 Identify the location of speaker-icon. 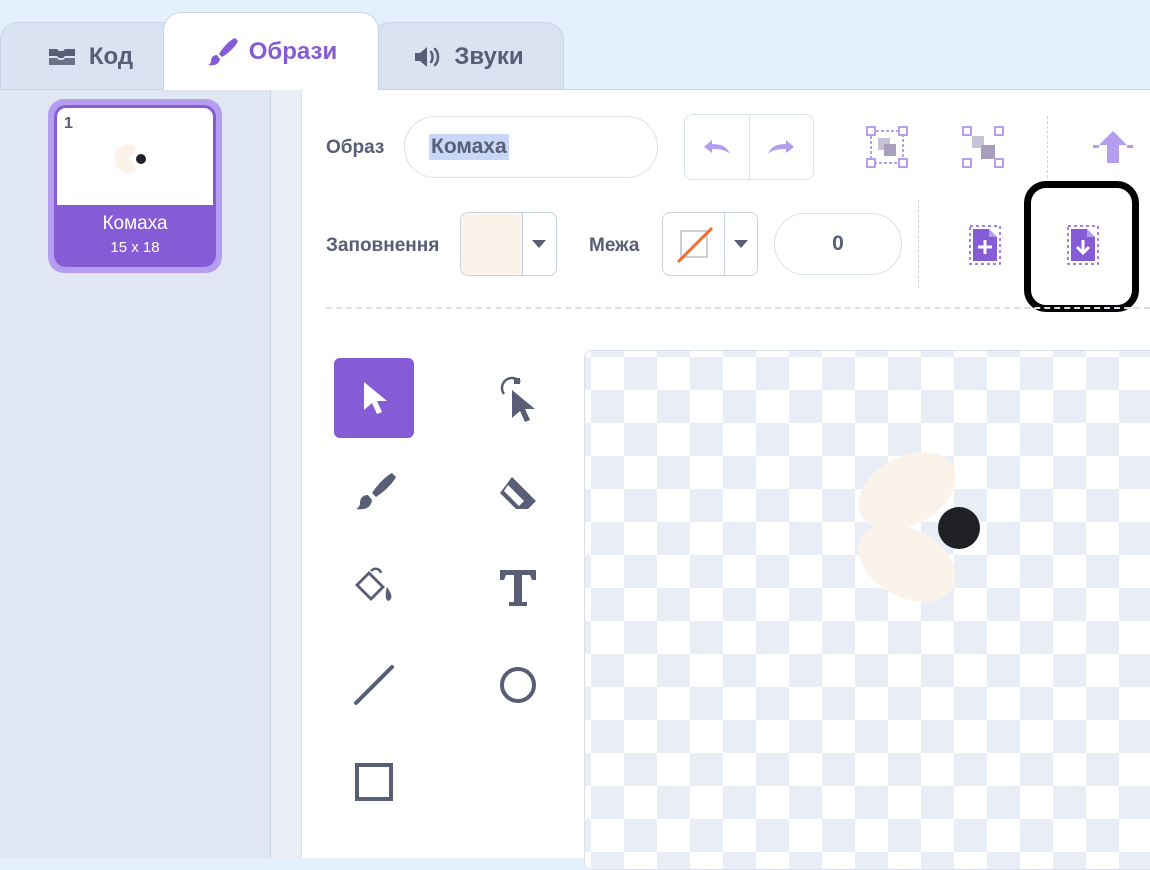
(427, 56).